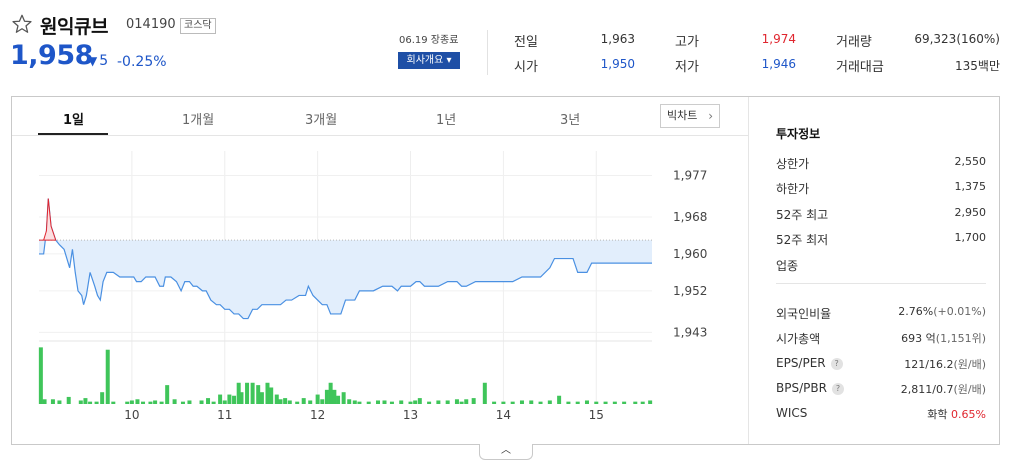 This screenshot has height=472, width=1036. What do you see at coordinates (73, 134) in the screenshot?
I see `active-tab-indicator` at bounding box center [73, 134].